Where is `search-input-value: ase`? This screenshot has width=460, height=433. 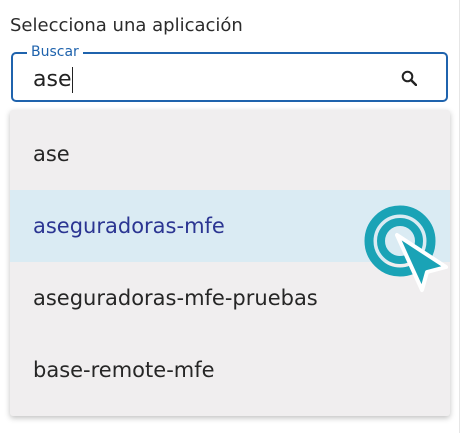
search-input-value: ase is located at coordinates (52, 79).